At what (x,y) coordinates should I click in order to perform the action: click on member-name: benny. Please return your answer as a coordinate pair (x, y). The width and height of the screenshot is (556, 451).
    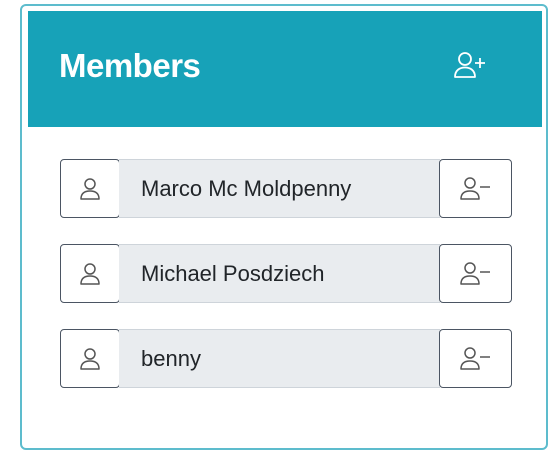
    Looking at the image, I should click on (279, 358).